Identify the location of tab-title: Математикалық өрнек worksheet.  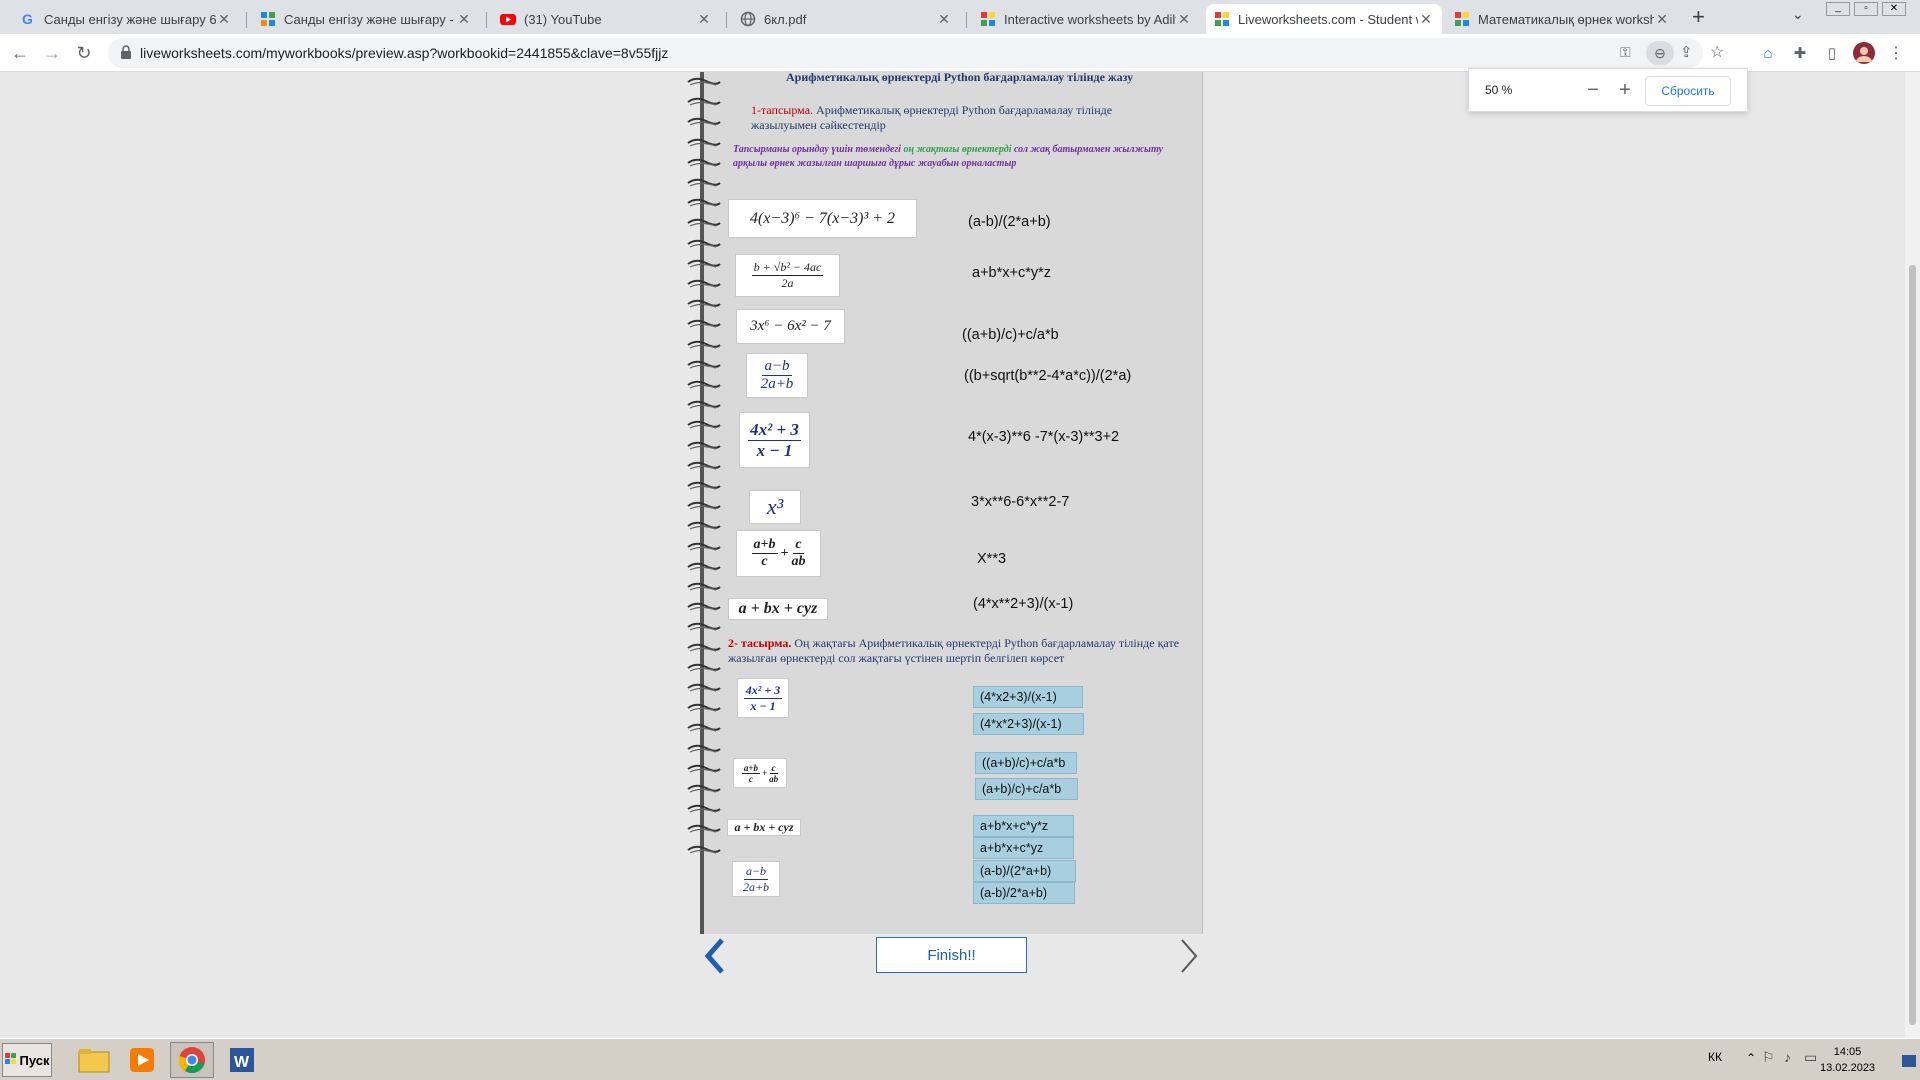
(1566, 19).